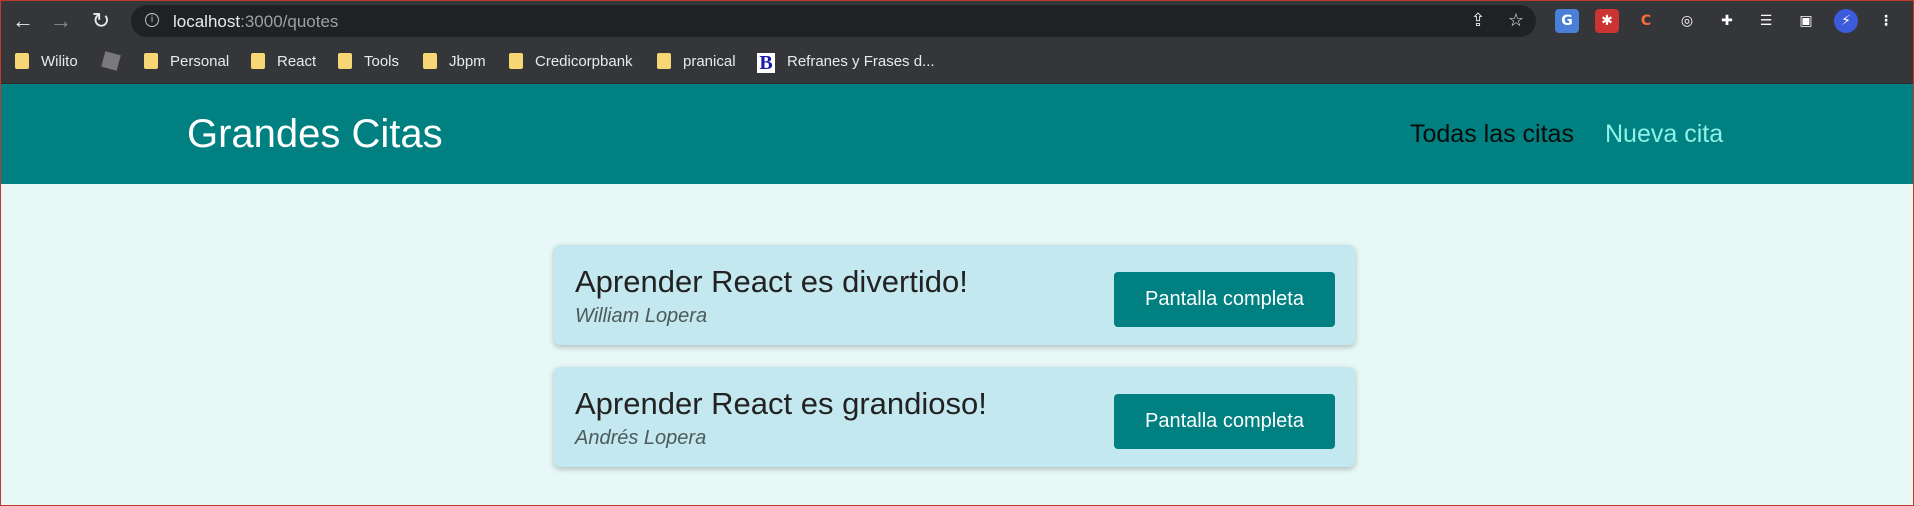 The image size is (1914, 506). Describe the element at coordinates (1478, 21) in the screenshot. I see `share-icon: ⇪` at that location.